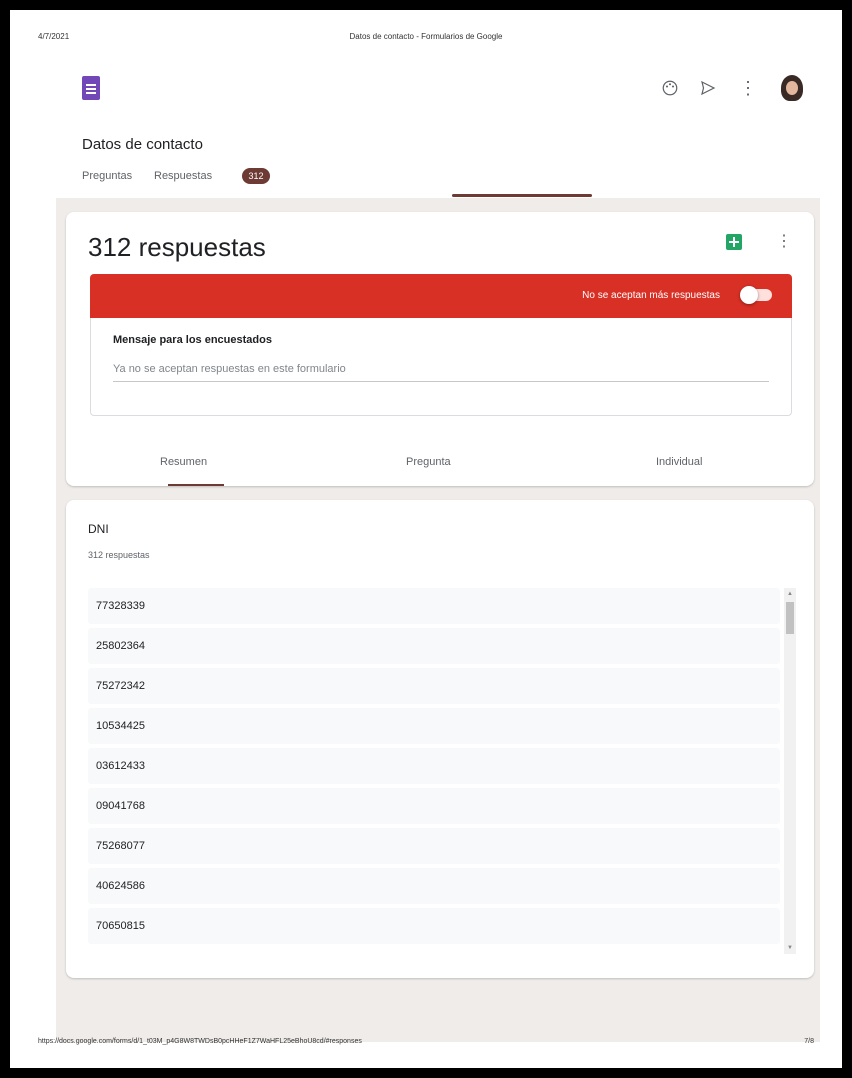  What do you see at coordinates (790, 618) in the screenshot?
I see `scroll-thumb` at bounding box center [790, 618].